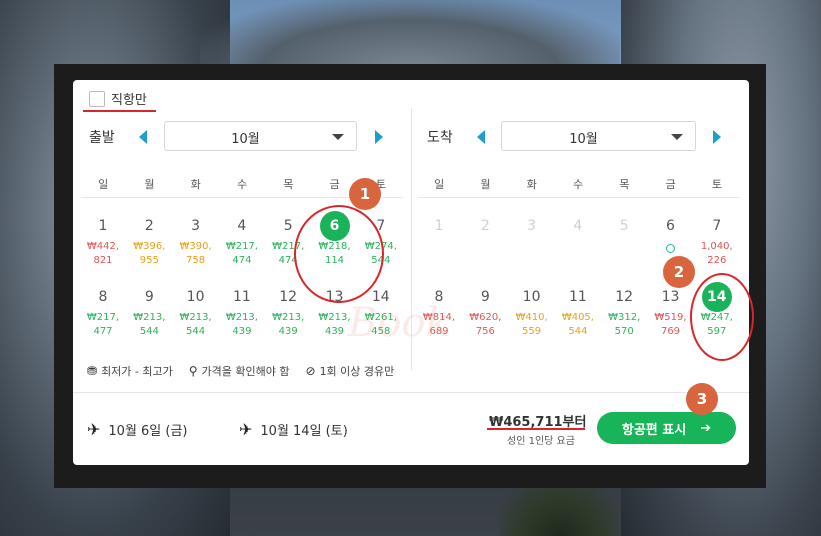  What do you see at coordinates (304, 431) in the screenshot?
I see `return-date-text: 10월 14일 (토)` at bounding box center [304, 431].